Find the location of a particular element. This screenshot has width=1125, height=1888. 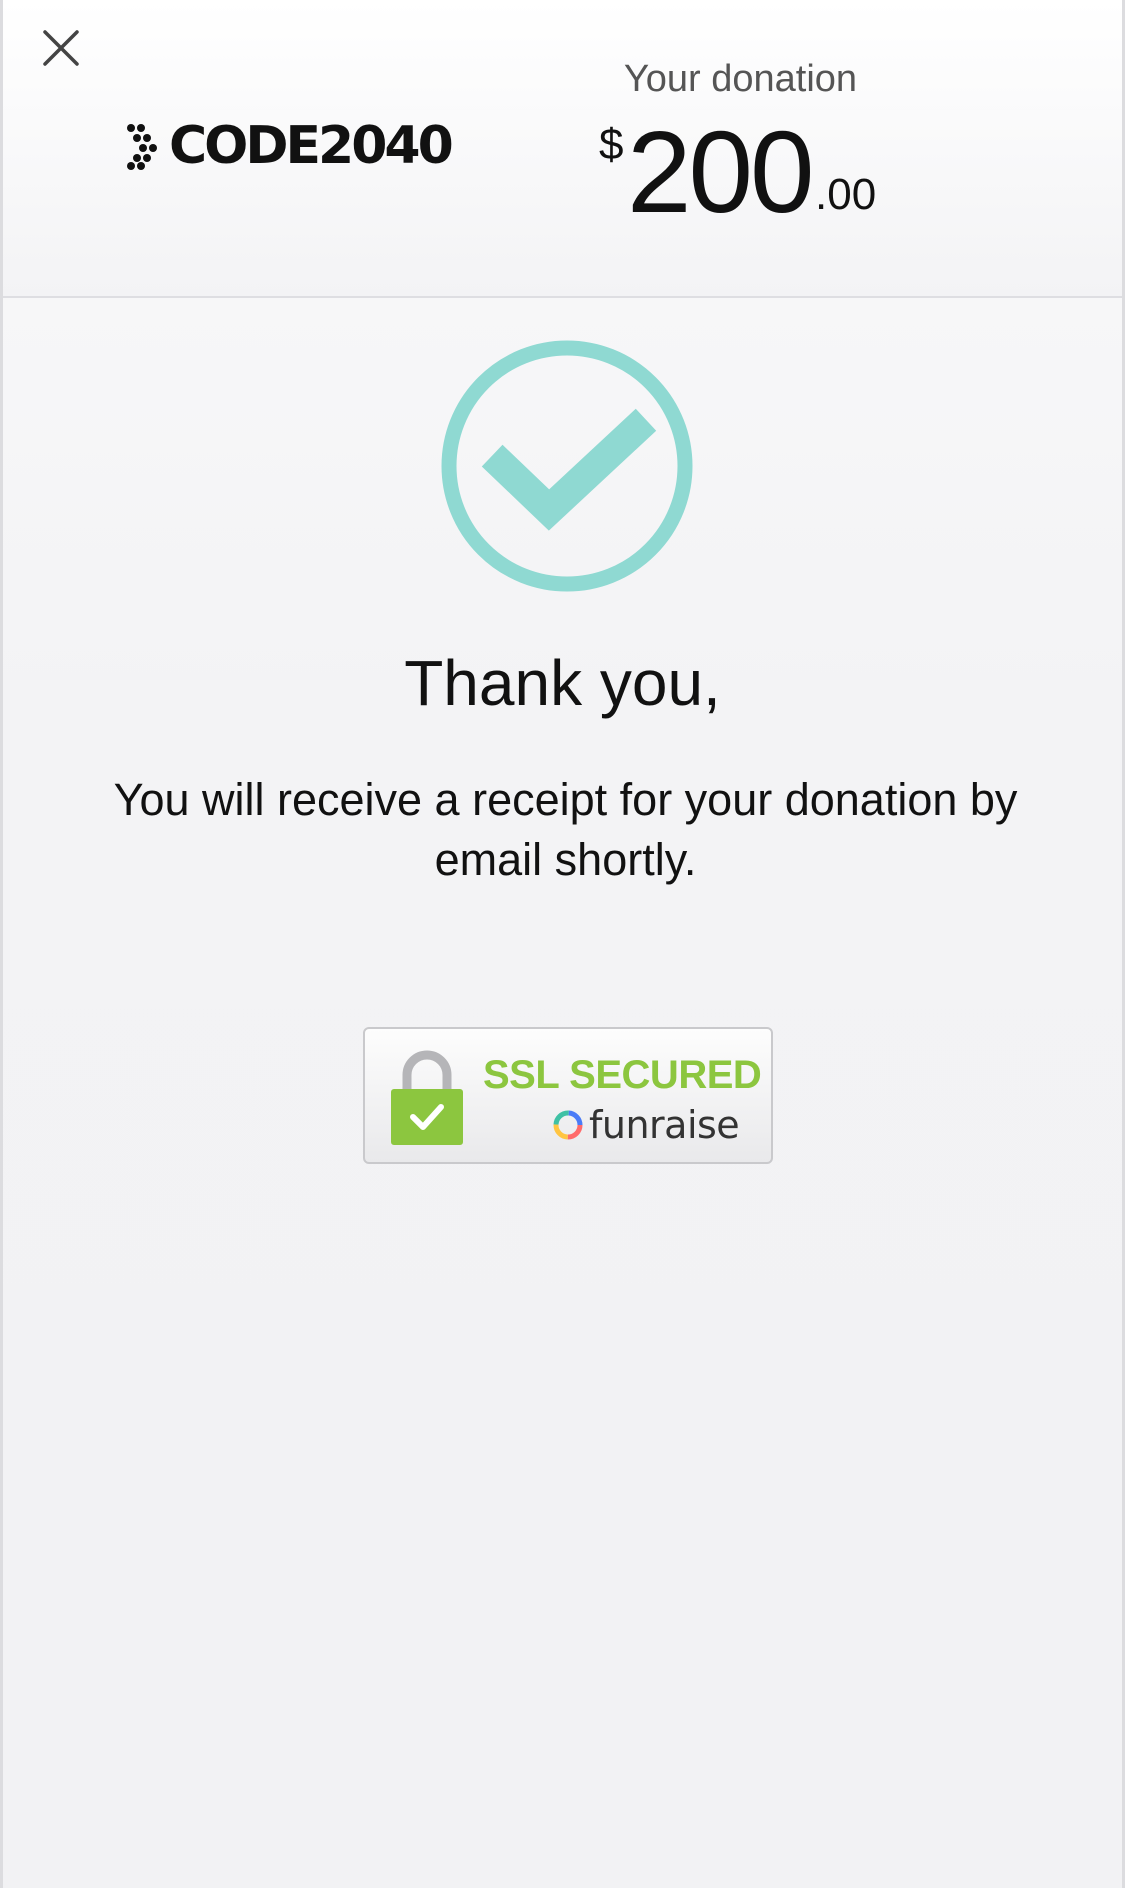

funraise-brand: funraise is located at coordinates (645, 1125).